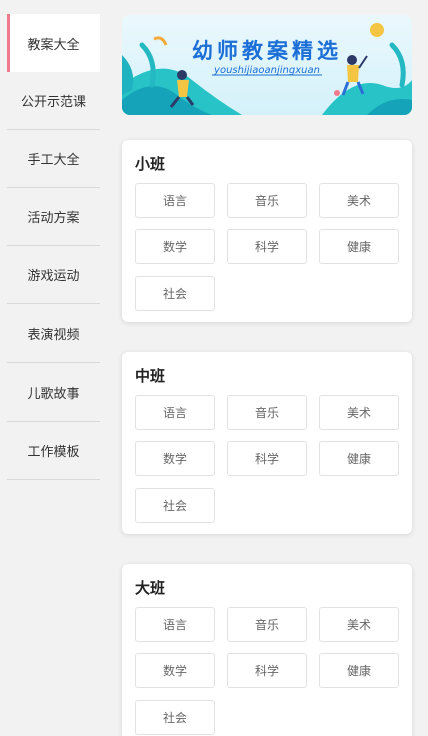  I want to click on sidebar-item-label: 儿歌故事, so click(53, 394).